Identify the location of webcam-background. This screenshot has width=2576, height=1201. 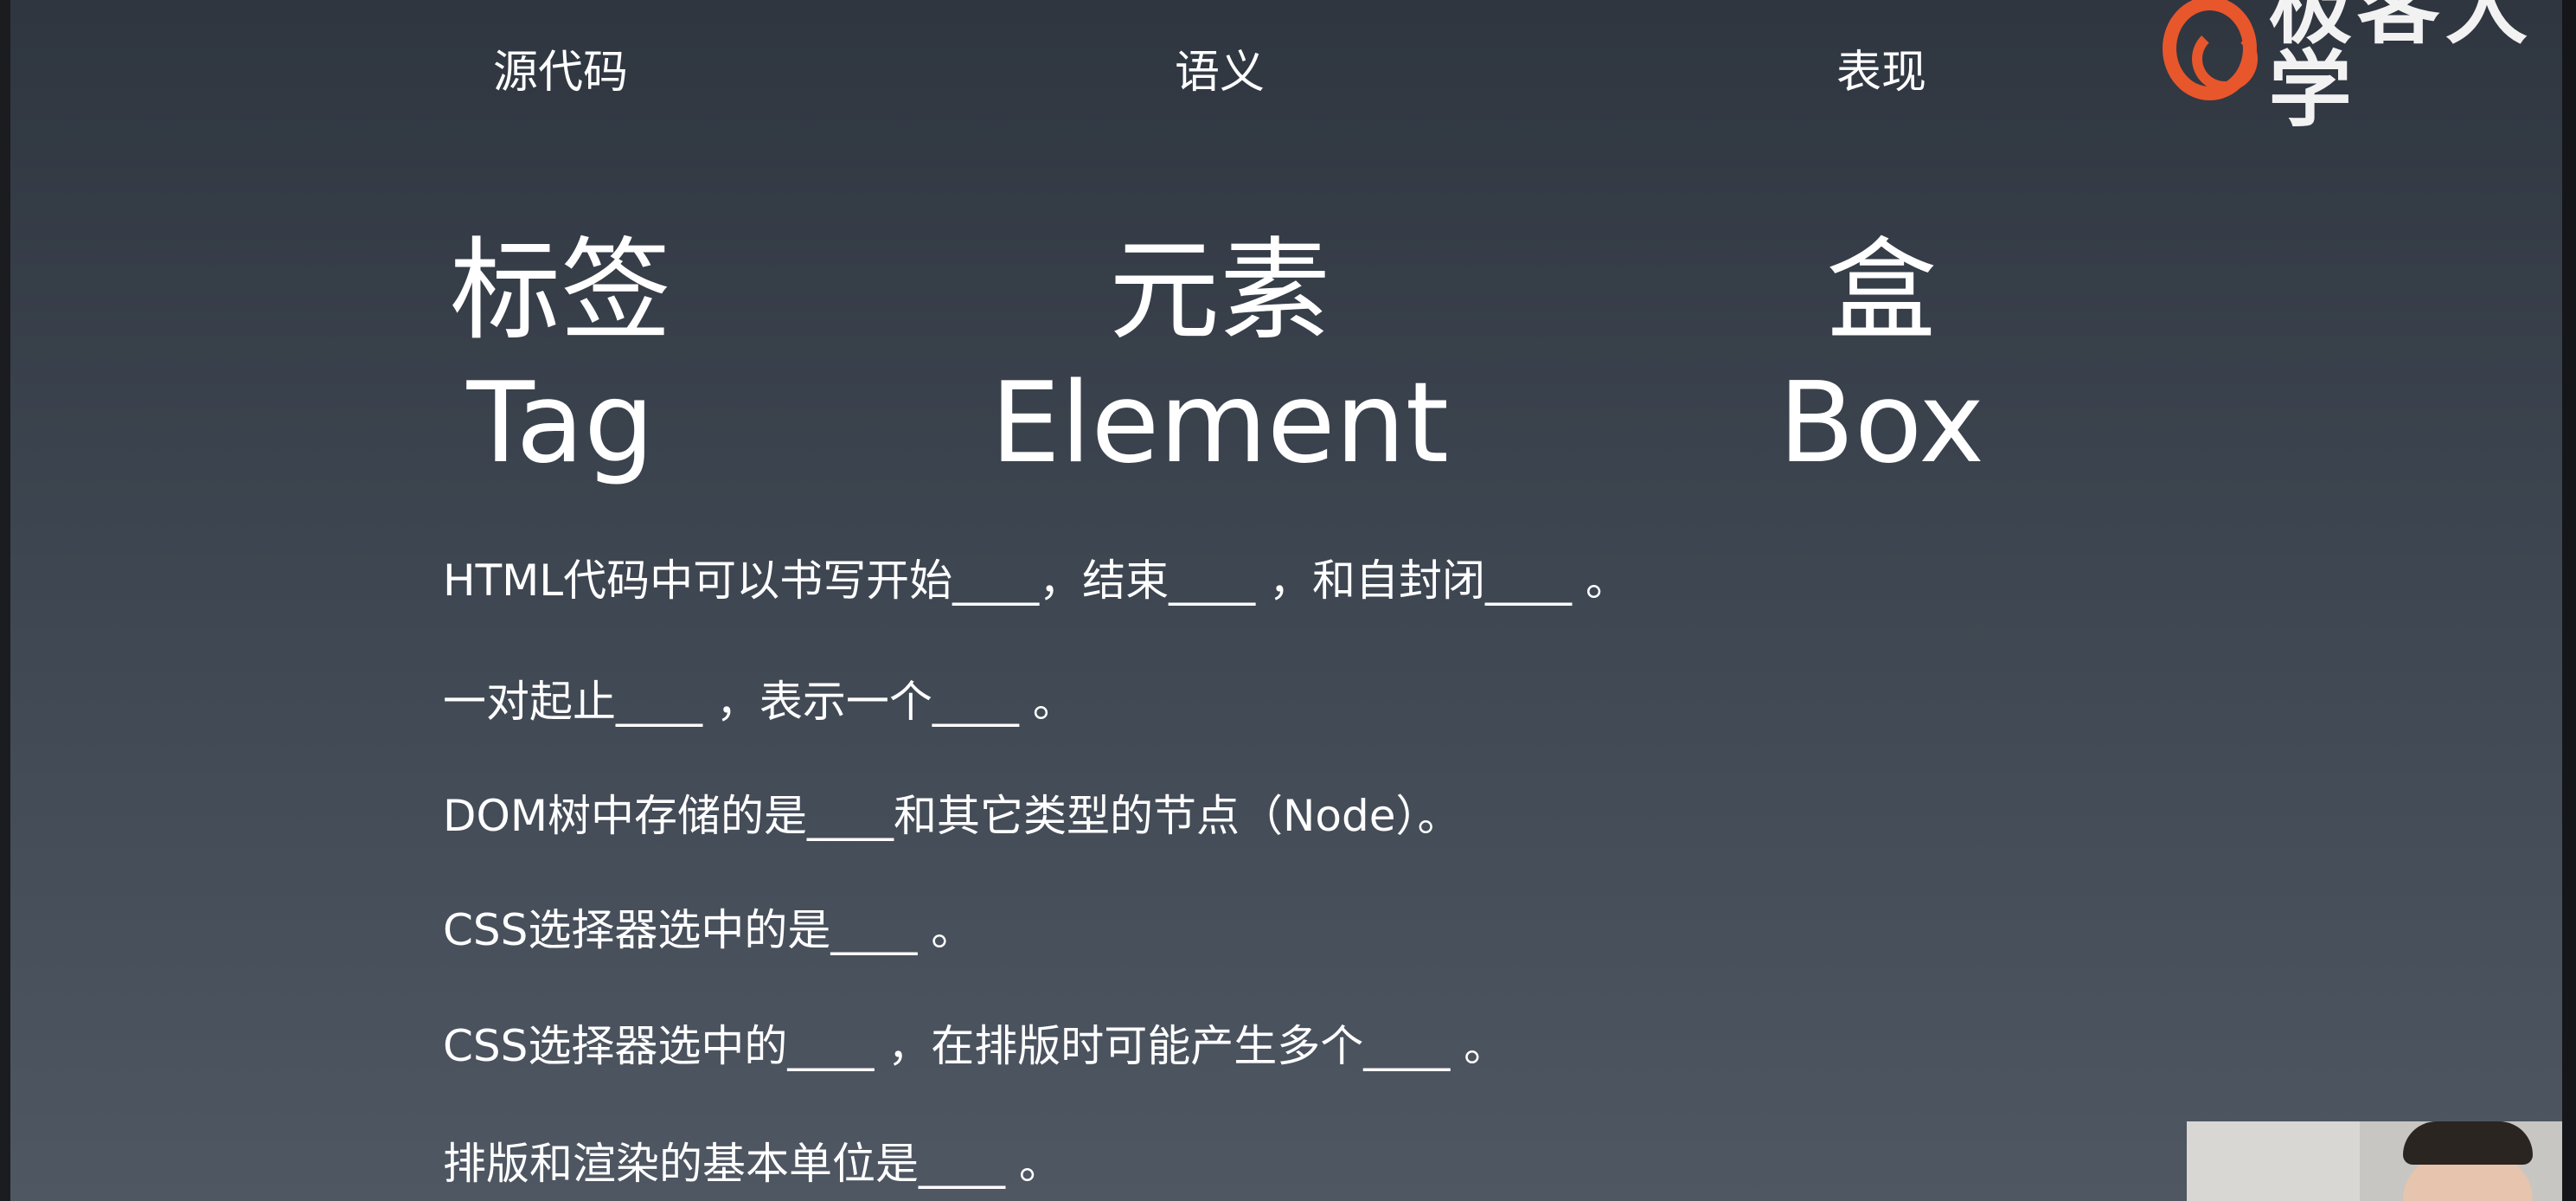
(2273, 1161).